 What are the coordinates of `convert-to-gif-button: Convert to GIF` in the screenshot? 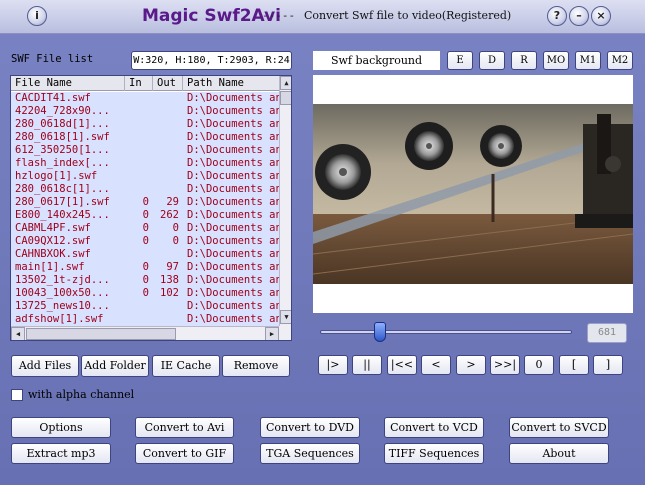 It's located at (184, 453).